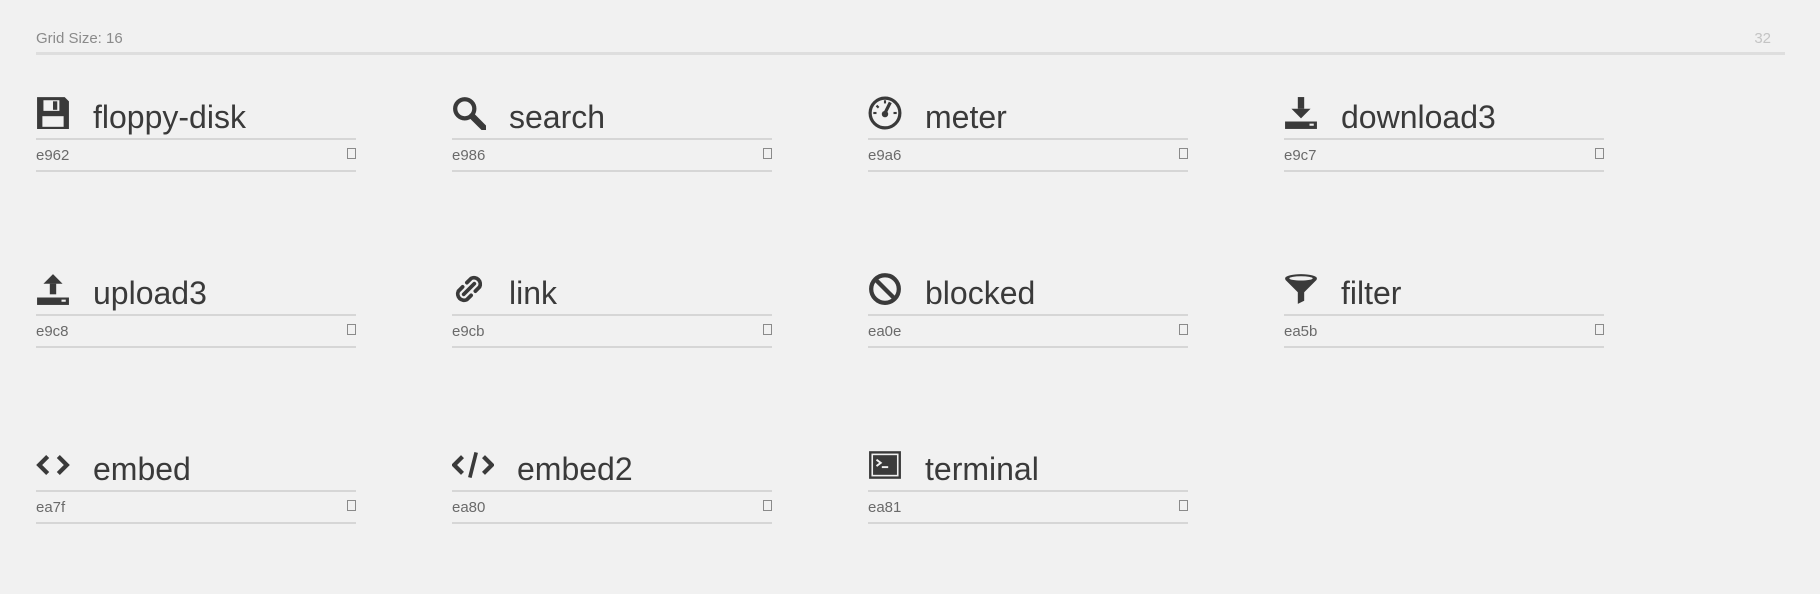 The image size is (1820, 594). What do you see at coordinates (885, 289) in the screenshot?
I see `blocked-icon` at bounding box center [885, 289].